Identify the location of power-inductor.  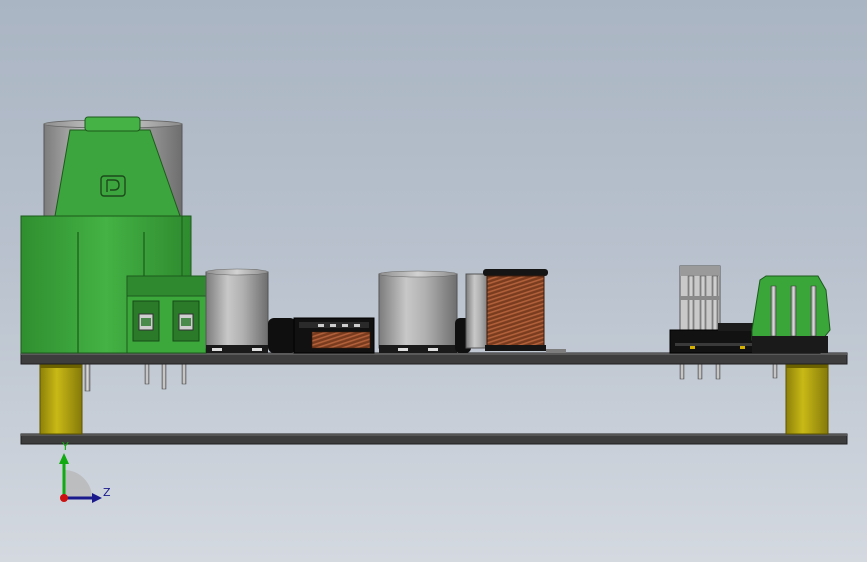
(524, 311).